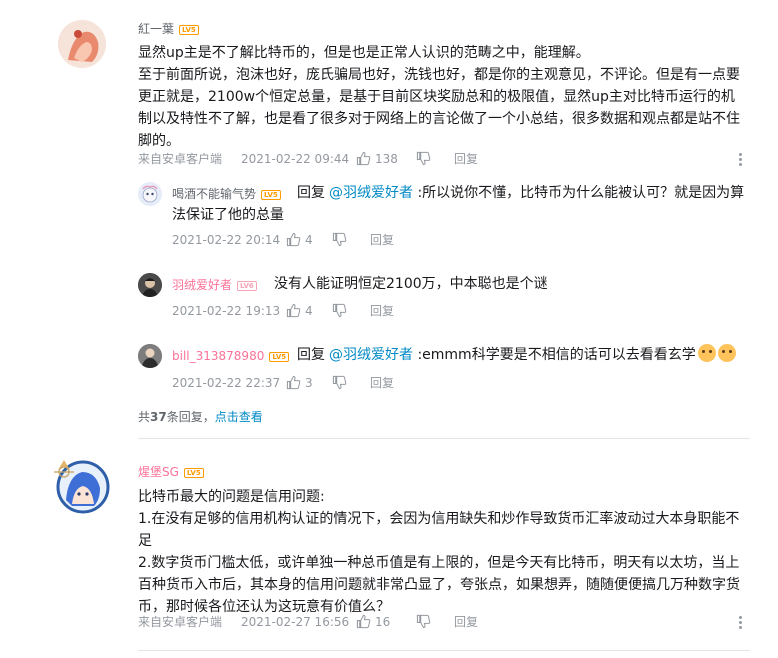 The width and height of the screenshot is (778, 658). What do you see at coordinates (322, 240) in the screenshot?
I see `reply-meta: 2021-02-22 20:14 4 回复` at bounding box center [322, 240].